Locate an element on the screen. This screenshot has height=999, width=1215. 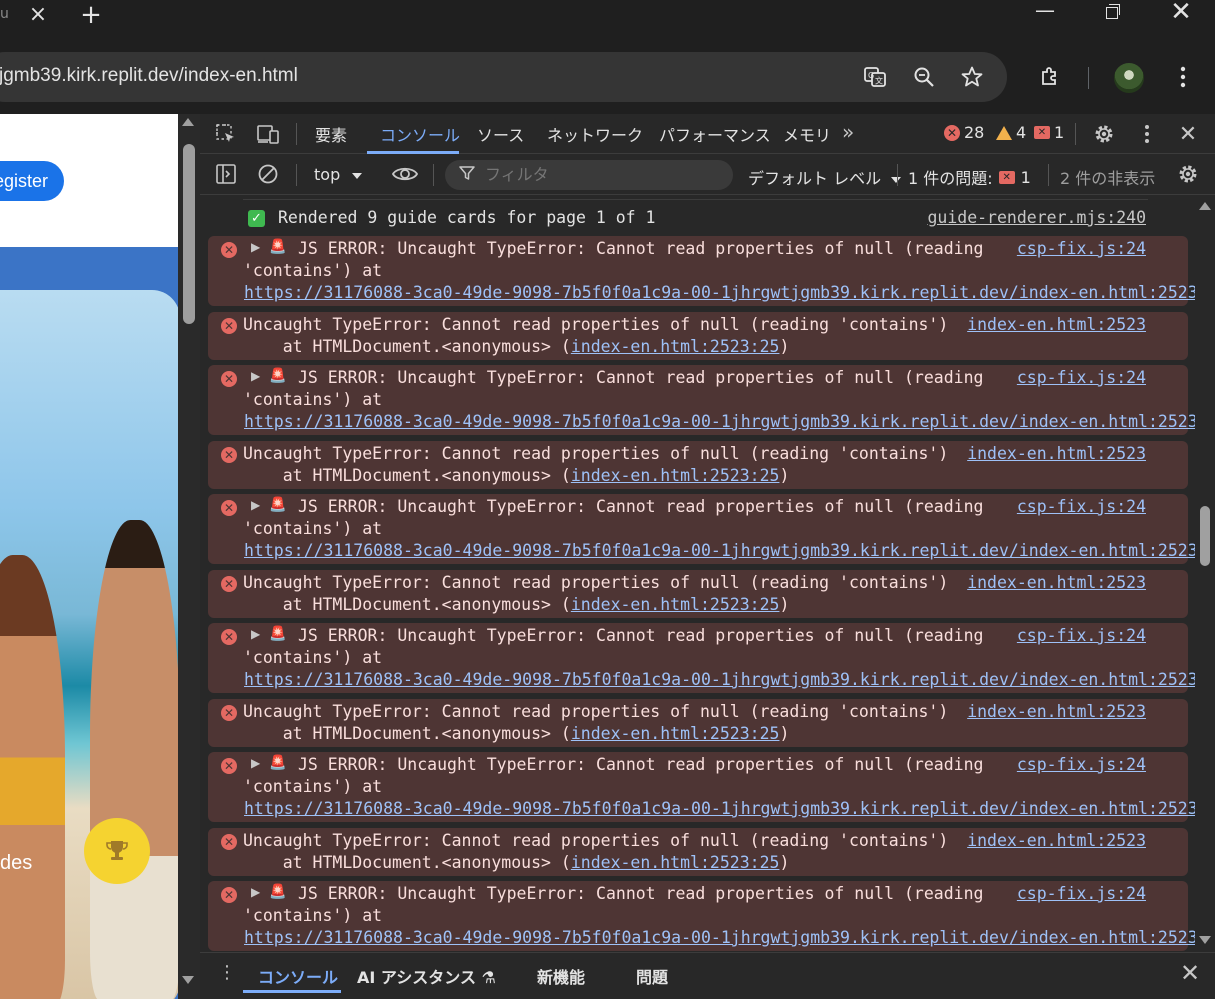
tab-memory: メモリ is located at coordinates (807, 134).